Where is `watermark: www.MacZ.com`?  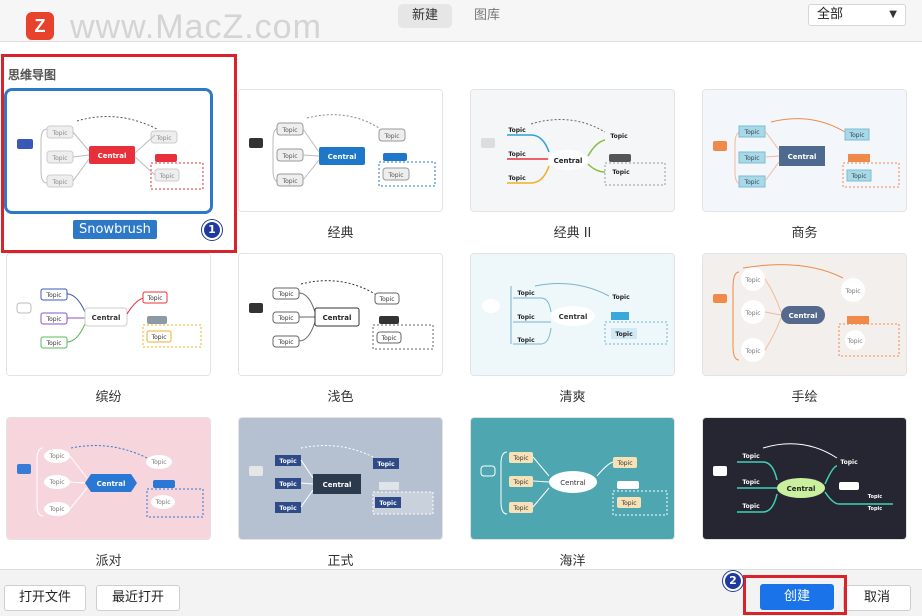 watermark: www.MacZ.com is located at coordinates (196, 27).